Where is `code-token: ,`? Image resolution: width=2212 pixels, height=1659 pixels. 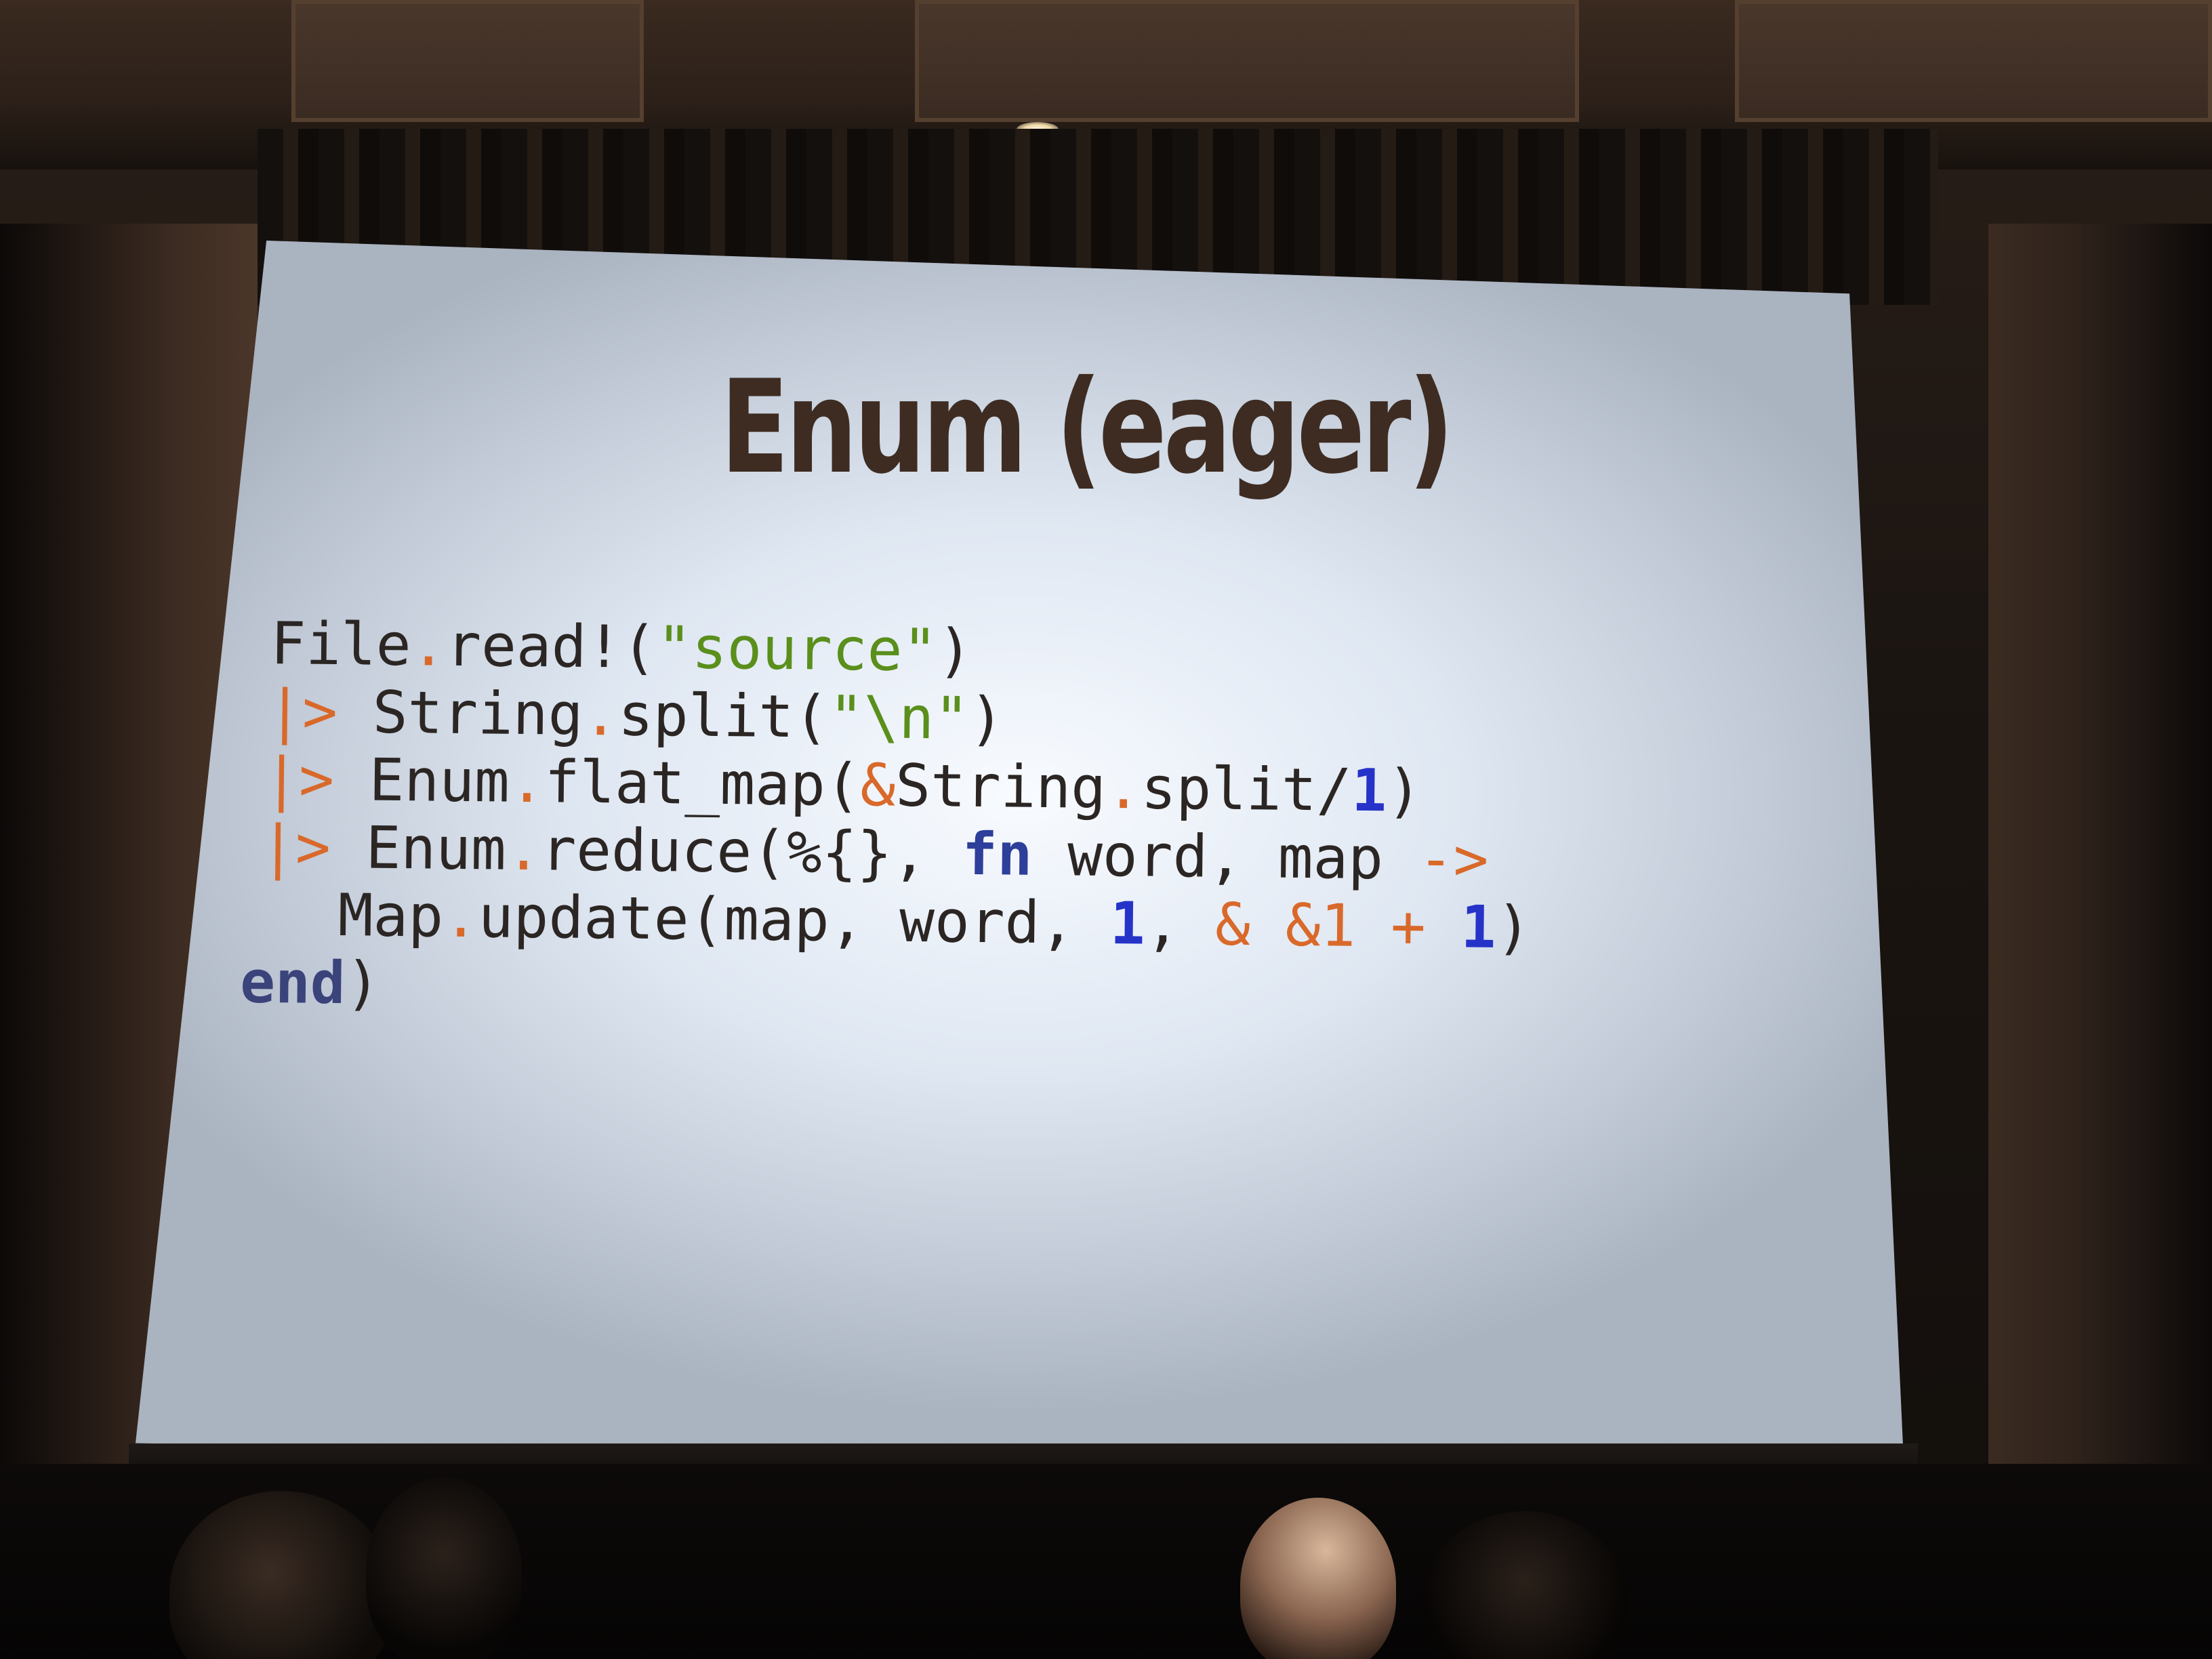
code-token: , is located at coordinates (1180, 924).